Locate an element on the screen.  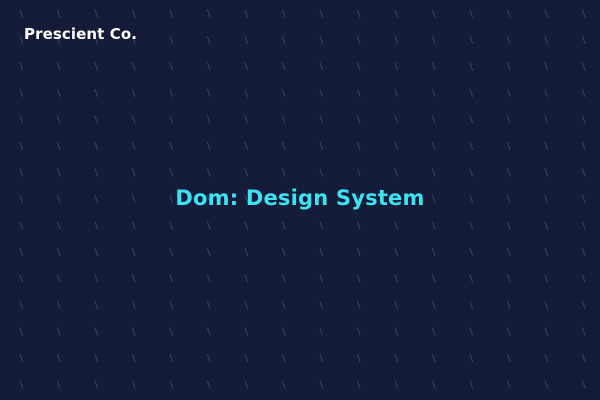
page-title: Dom: Design System is located at coordinates (300, 198).